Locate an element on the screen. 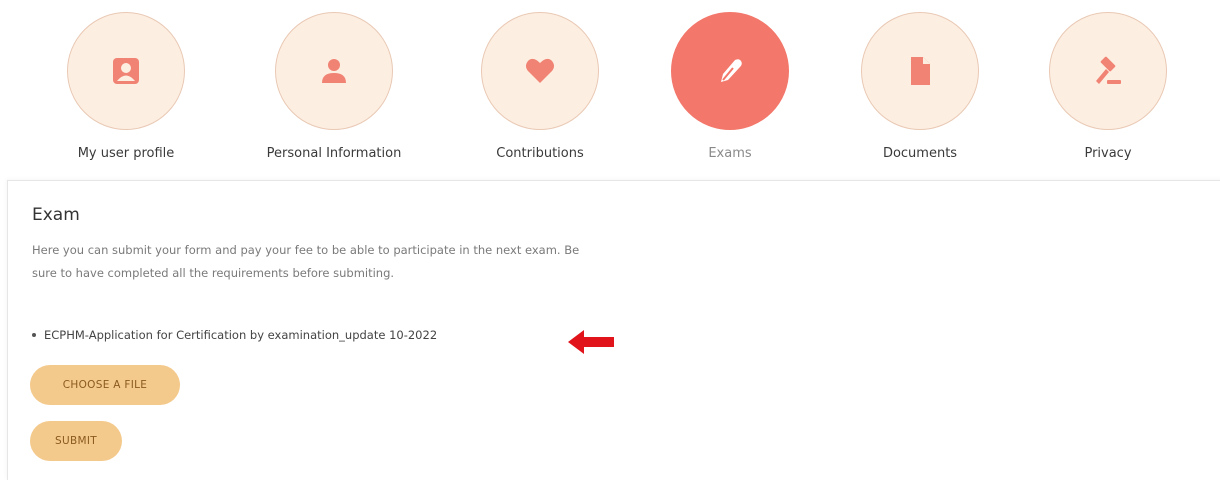  pen-icon is located at coordinates (731, 70).